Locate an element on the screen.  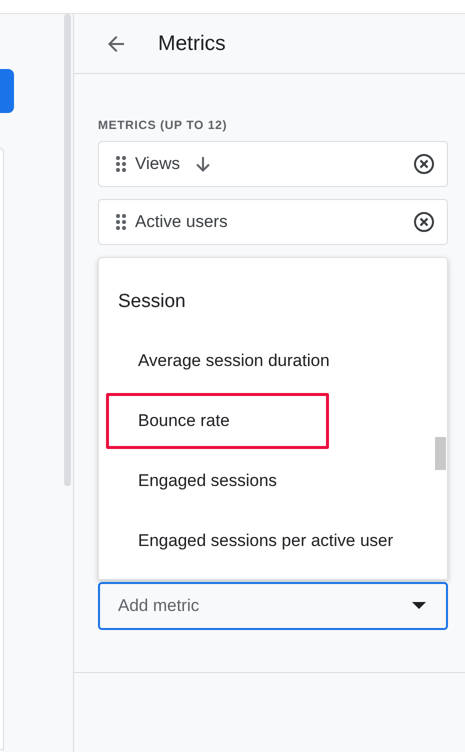
menu-item: Engaged sessions per active user is located at coordinates (257, 541).